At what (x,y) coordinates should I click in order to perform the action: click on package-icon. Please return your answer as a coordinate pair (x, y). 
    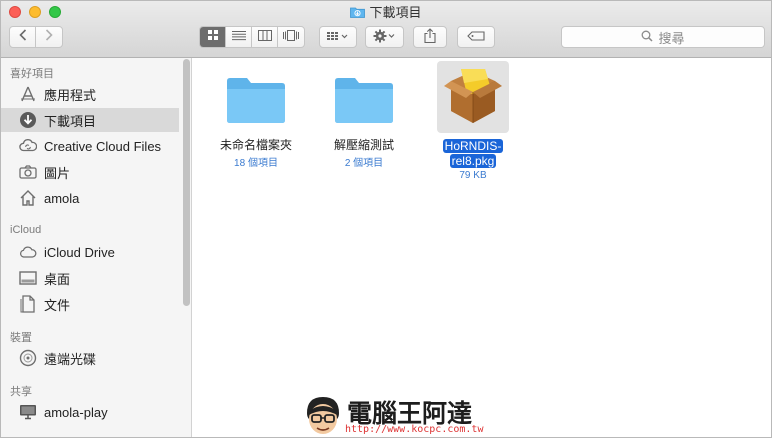
    Looking at the image, I should click on (473, 97).